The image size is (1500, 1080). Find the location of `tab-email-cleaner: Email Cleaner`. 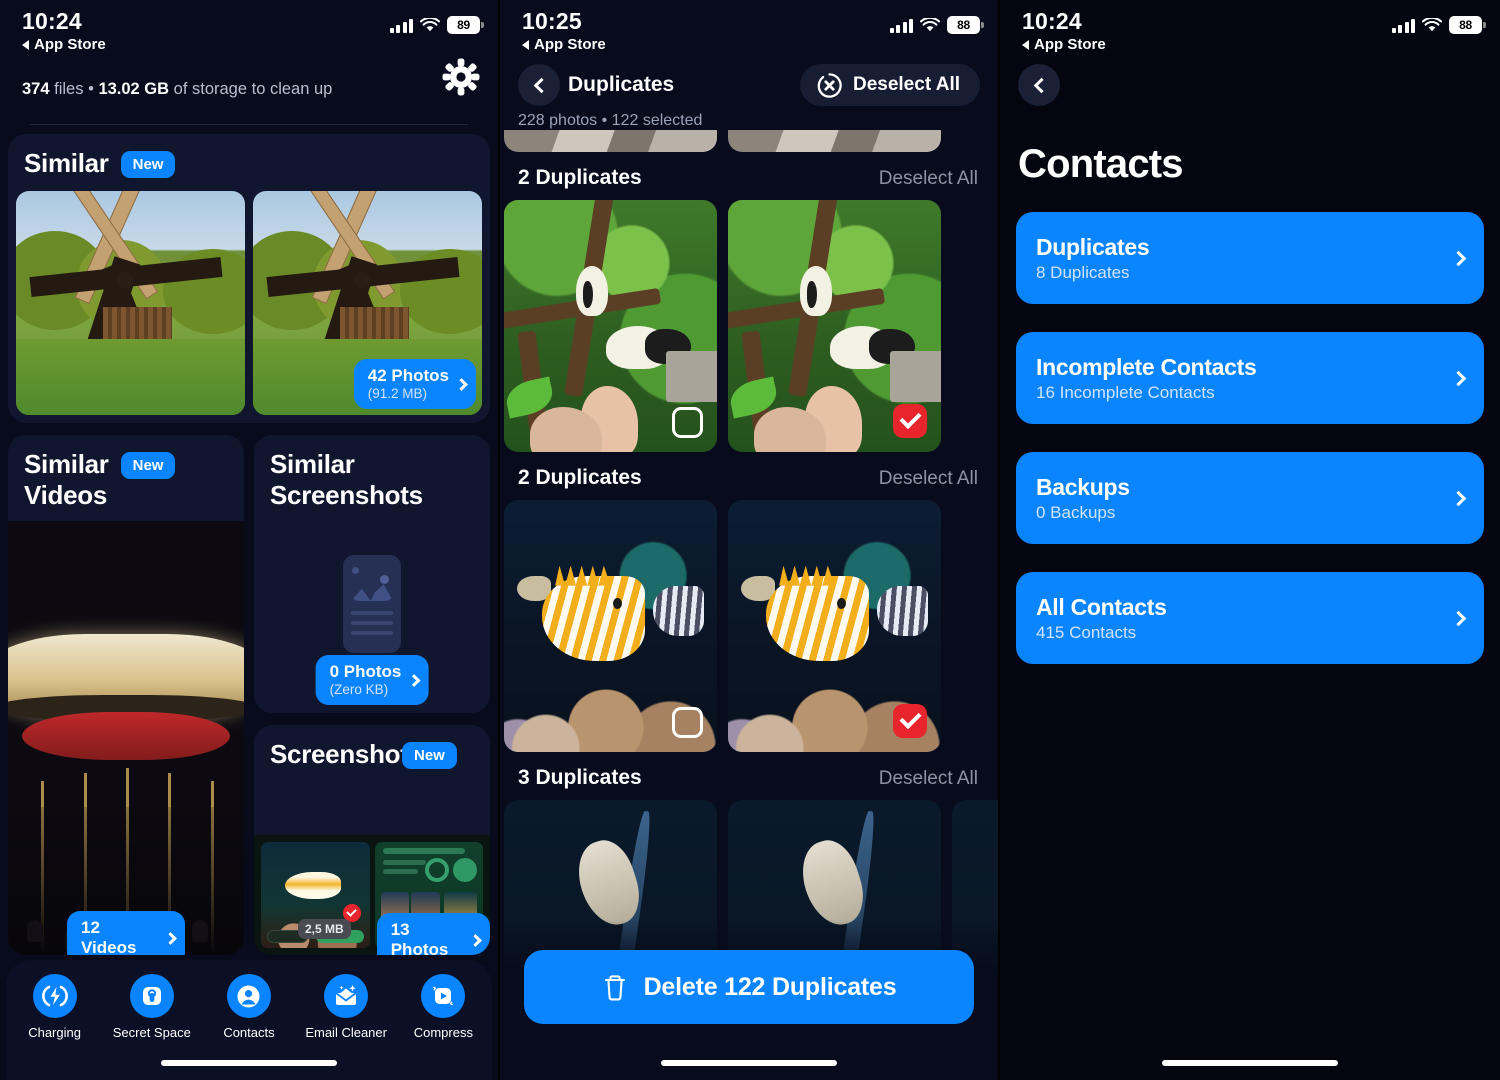

tab-email-cleaner: Email Cleaner is located at coordinates (346, 1007).